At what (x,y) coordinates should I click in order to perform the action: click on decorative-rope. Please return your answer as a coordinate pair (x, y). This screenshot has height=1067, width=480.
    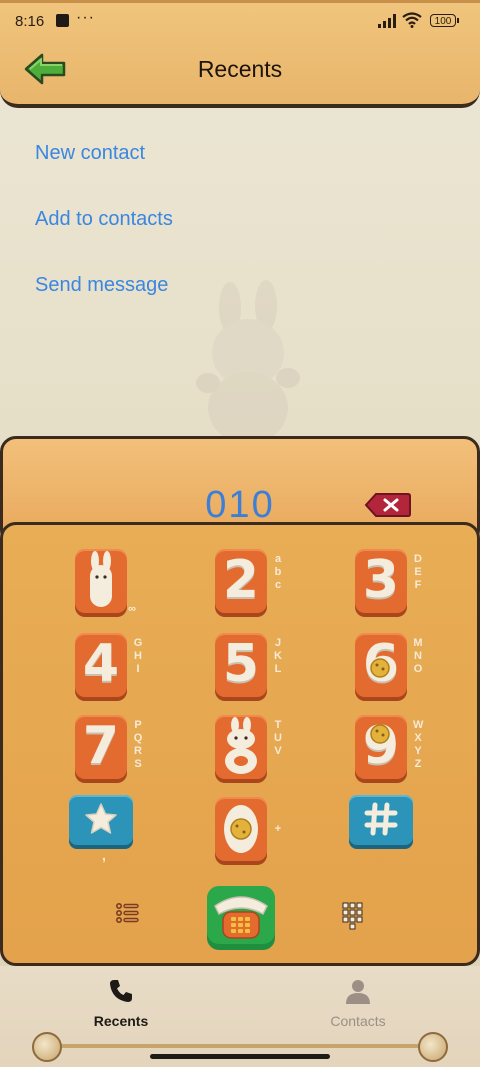
    Looking at the image, I should click on (240, 1046).